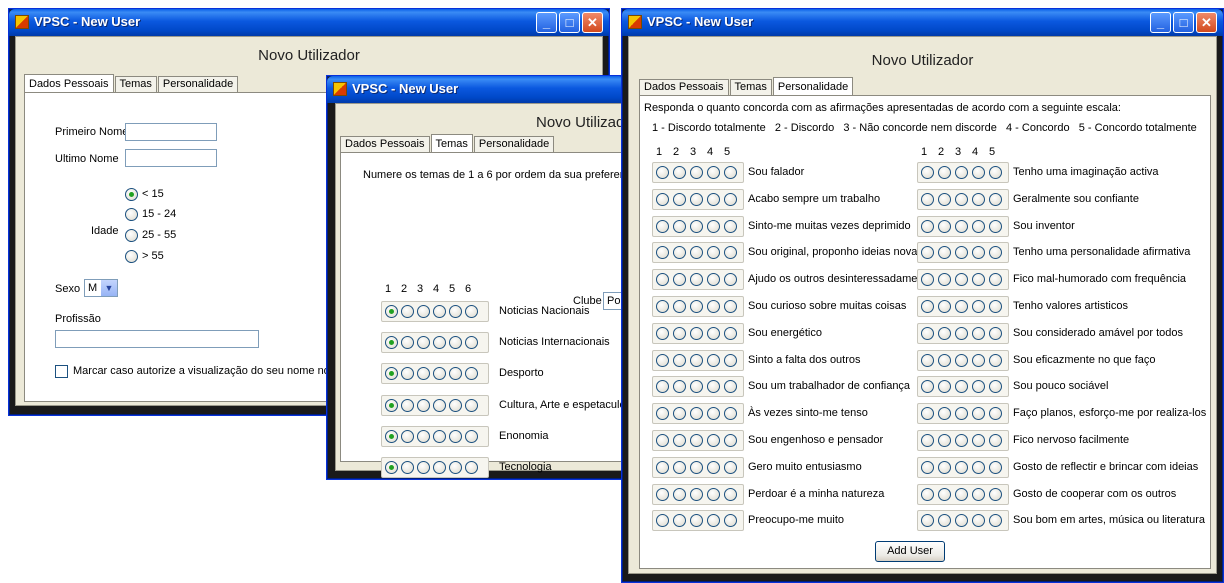  Describe the element at coordinates (684, 87) in the screenshot. I see `tab-dados-pessoais: Dados Pessoais` at that location.